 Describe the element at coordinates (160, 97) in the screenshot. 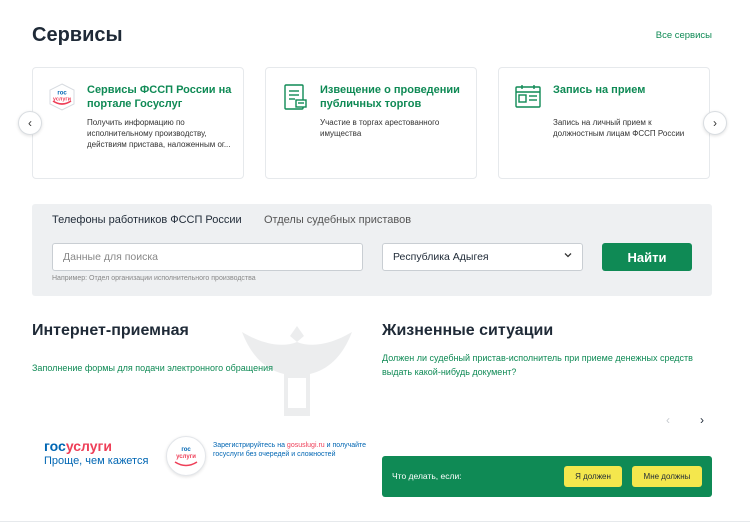

I see `card-title: Сервисы ФССП России на портале Госуслуг` at that location.